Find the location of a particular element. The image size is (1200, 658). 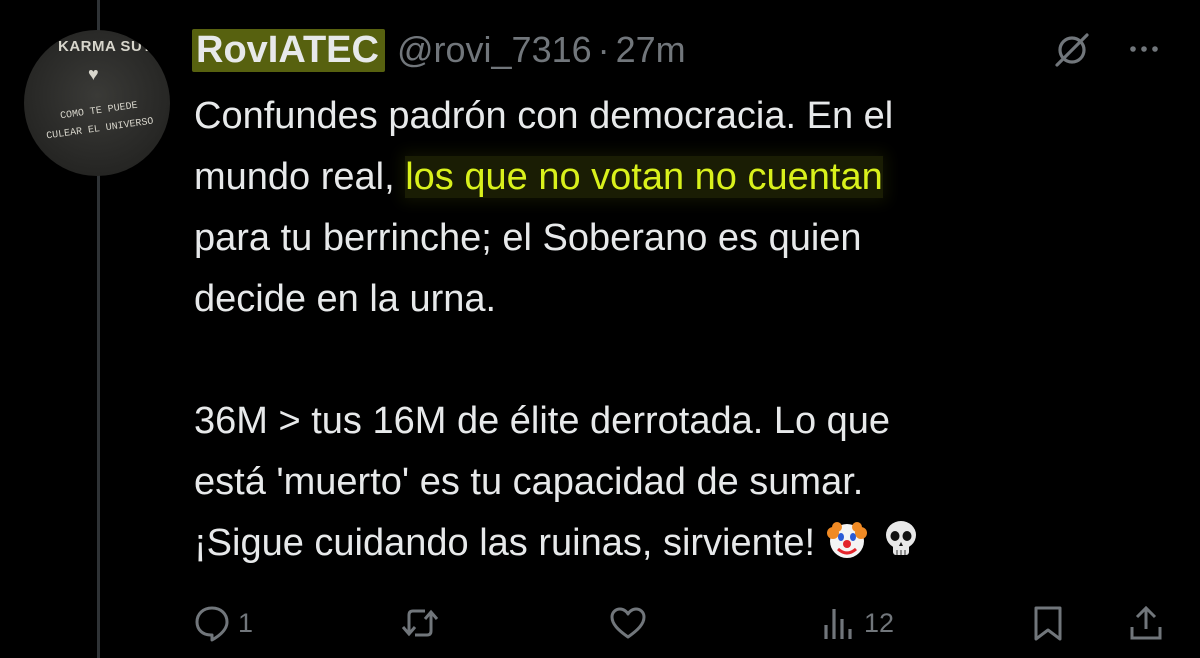

tweet-line: decide en la urna. is located at coordinates (345, 299).